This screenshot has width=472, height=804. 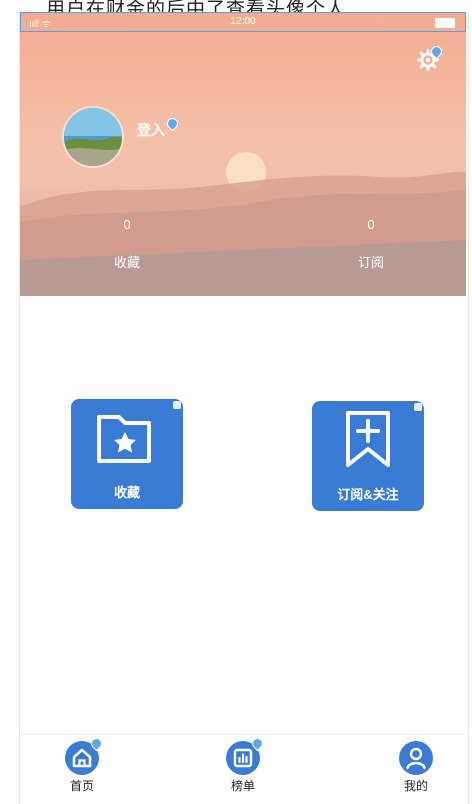 I want to click on favorites-label: 收藏, so click(x=126, y=492).